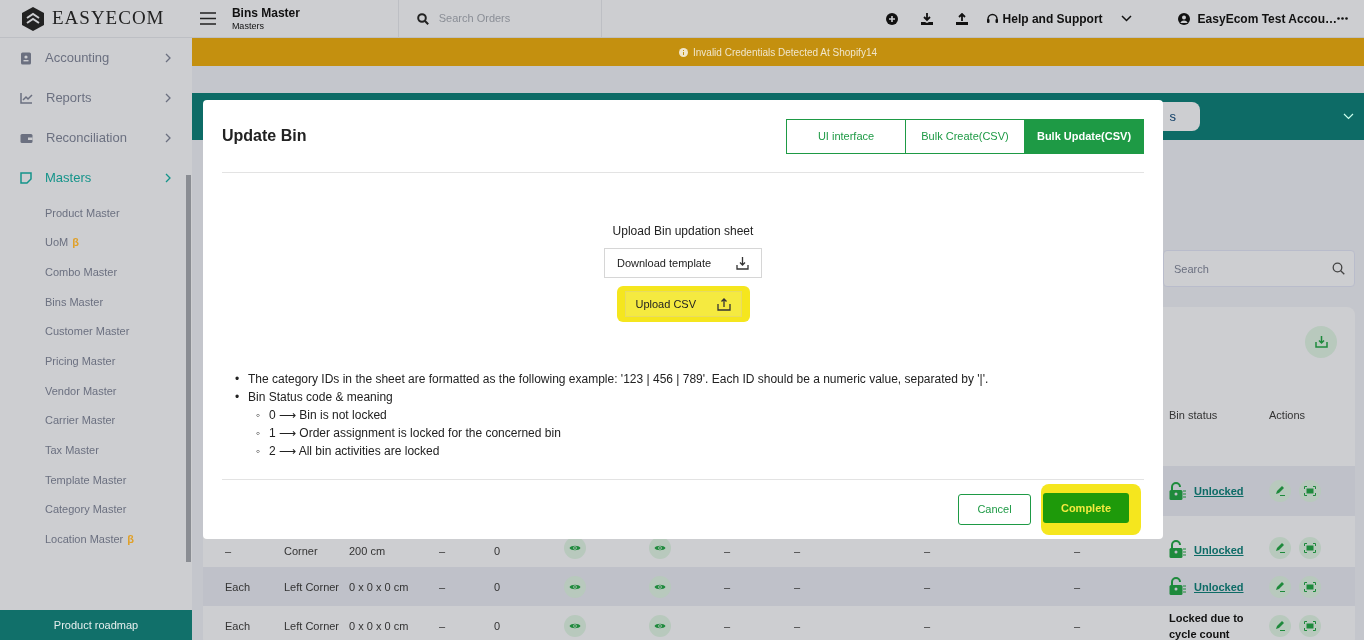  I want to click on submenu-item: Location Master β, so click(93, 539).